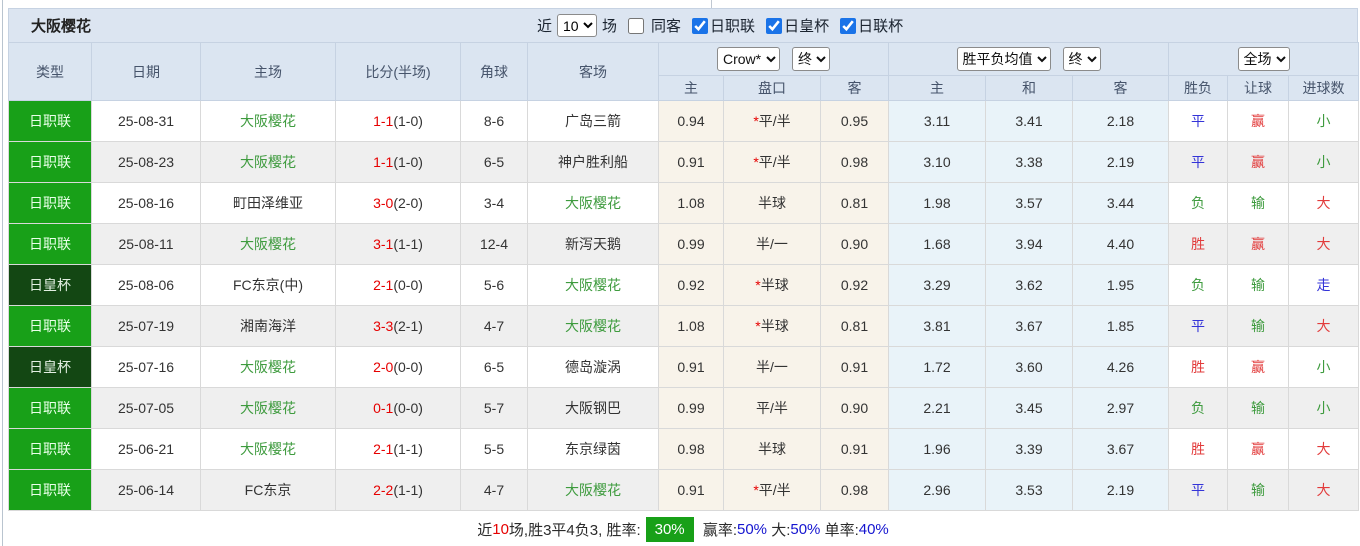  What do you see at coordinates (700, 25) in the screenshot?
I see `jleague-checkbox` at bounding box center [700, 25].